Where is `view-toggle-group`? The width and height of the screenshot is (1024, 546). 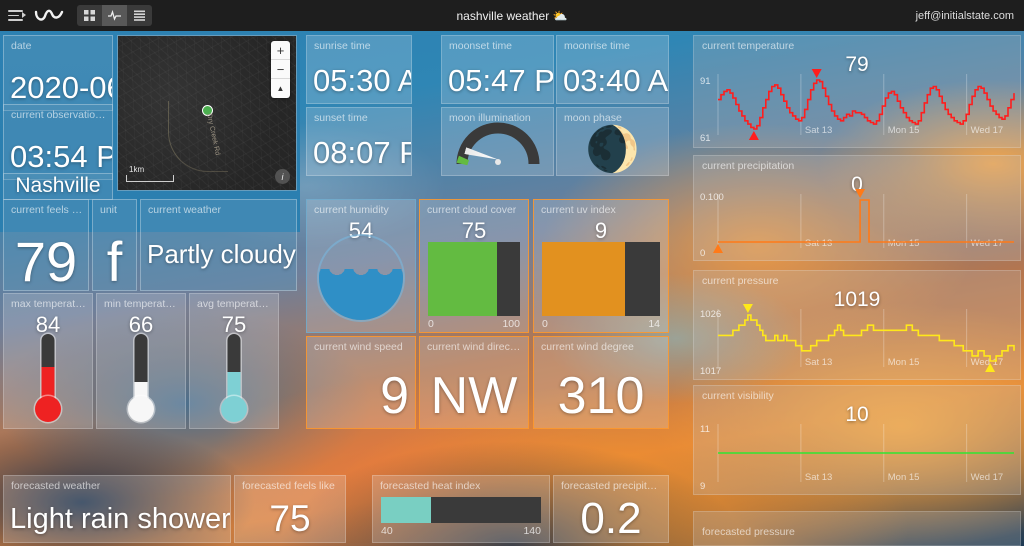
view-toggle-group is located at coordinates (114, 15).